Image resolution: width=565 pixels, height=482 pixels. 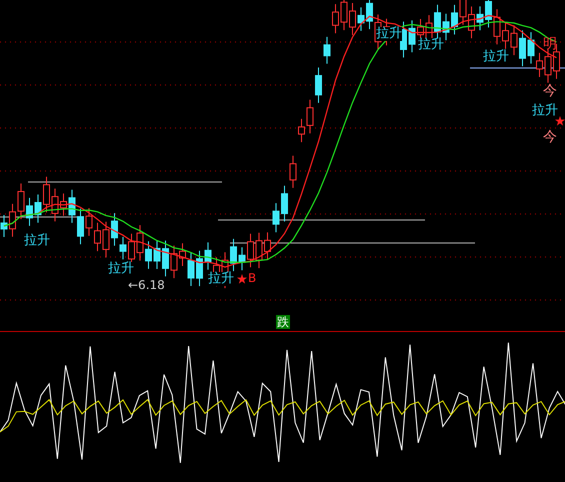 I want to click on low-price-label: ←6.18, so click(x=146, y=285).